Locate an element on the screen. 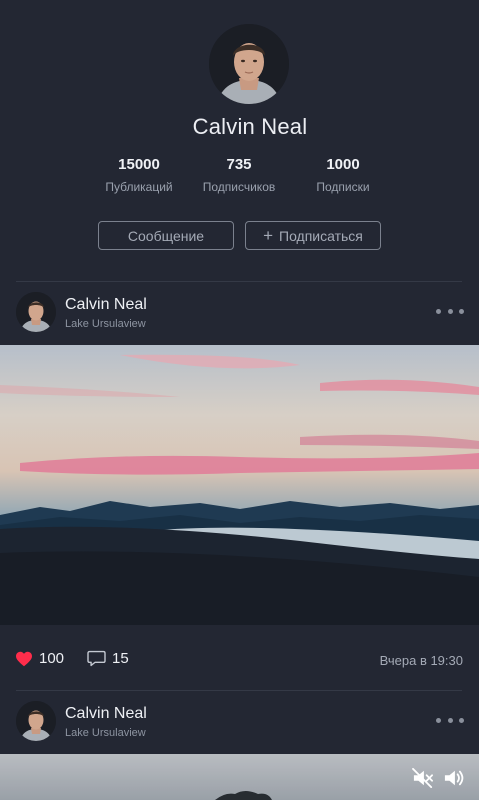  message-button: Сообщение is located at coordinates (166, 235).